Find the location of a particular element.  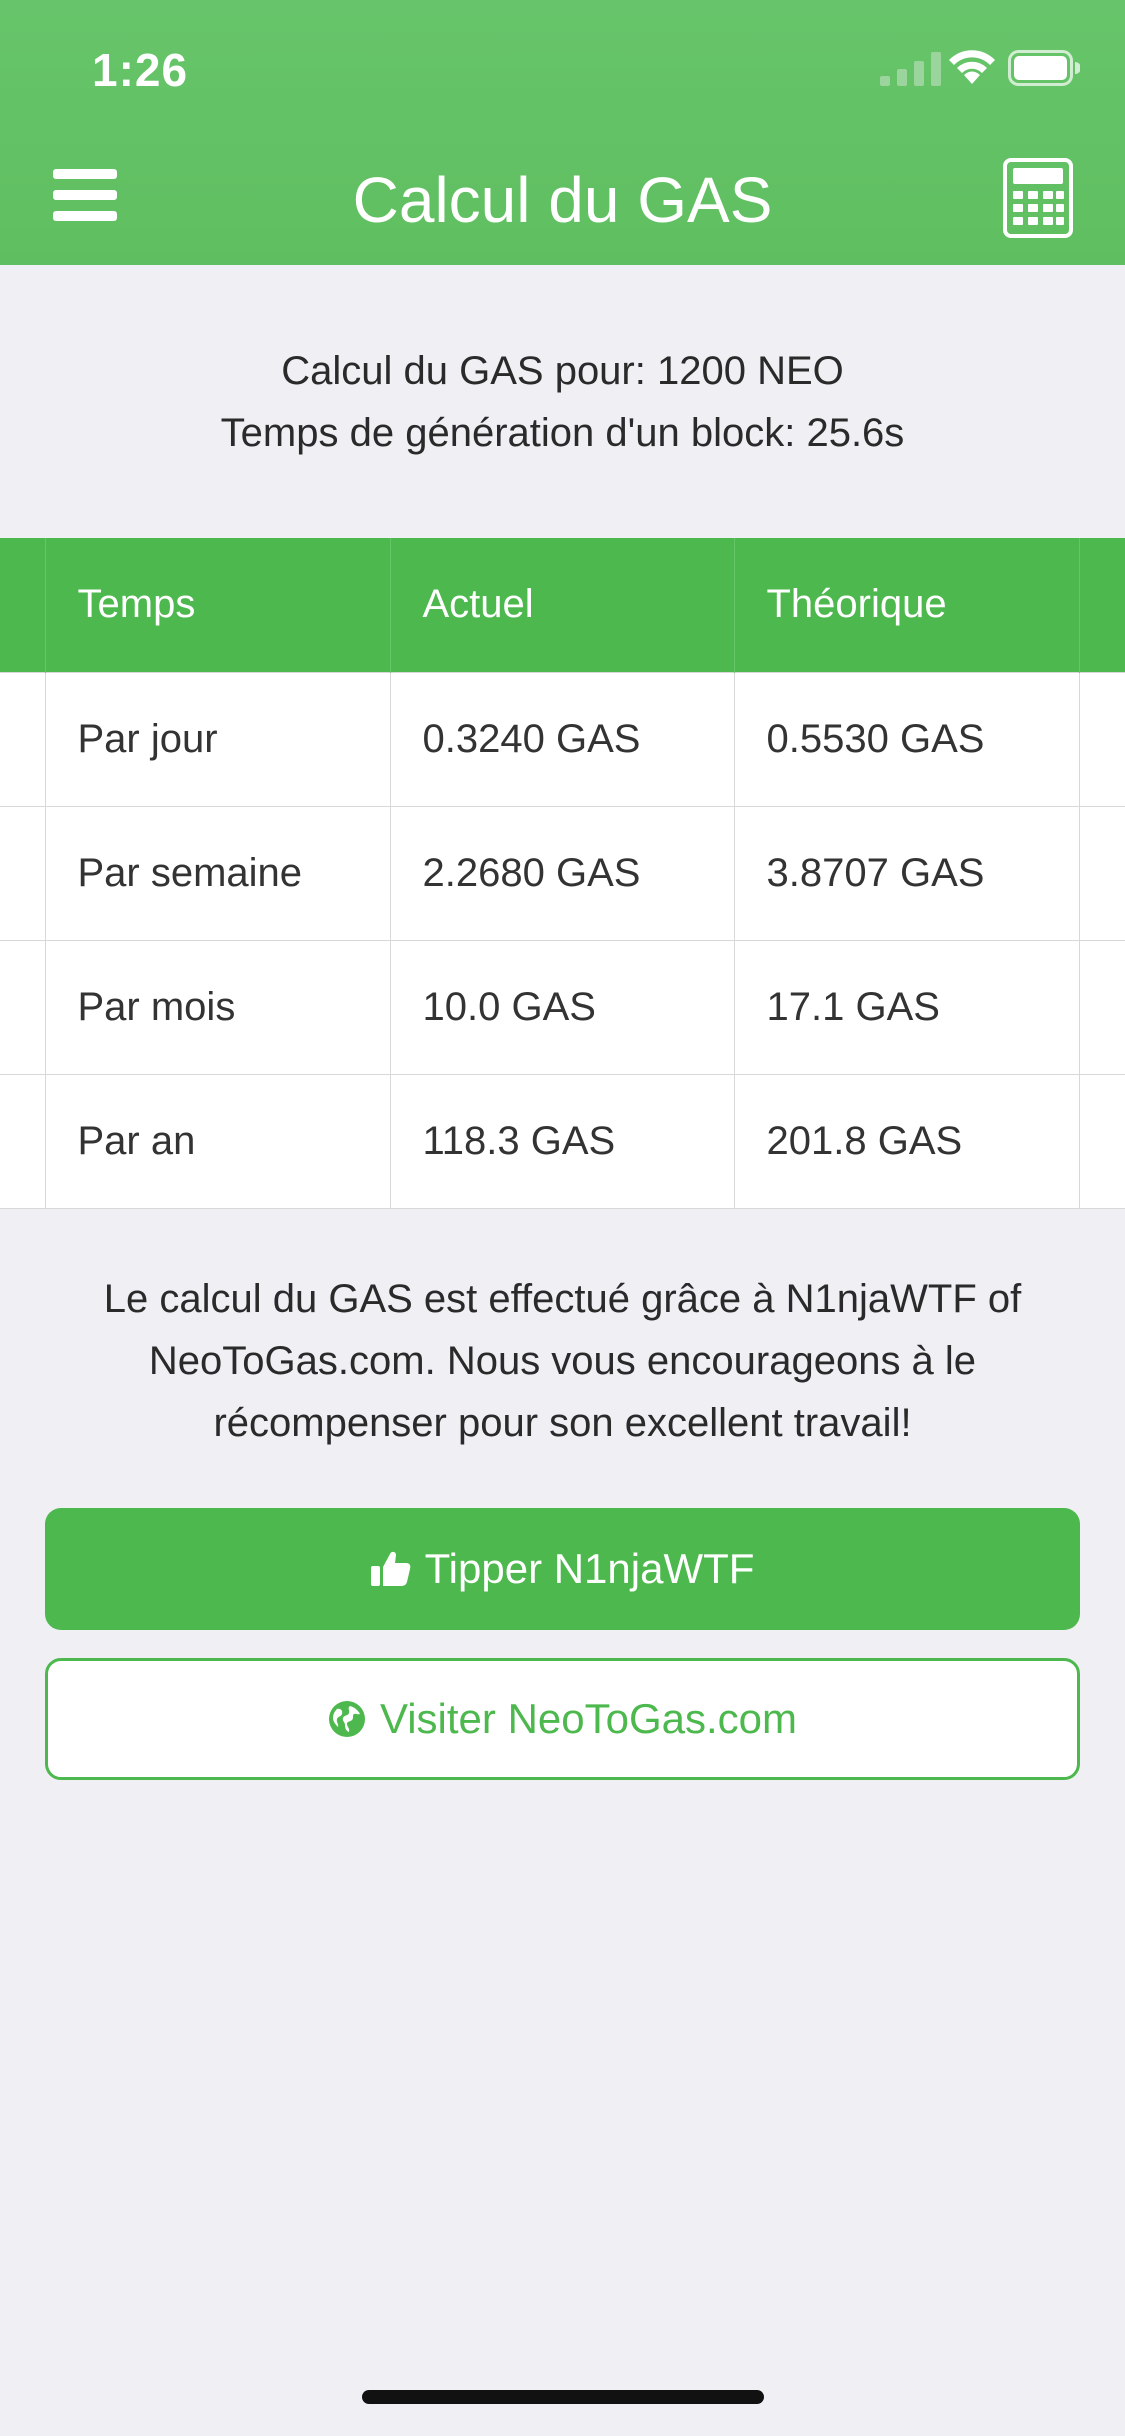

cellular-signal-icon is located at coordinates (910, 69).